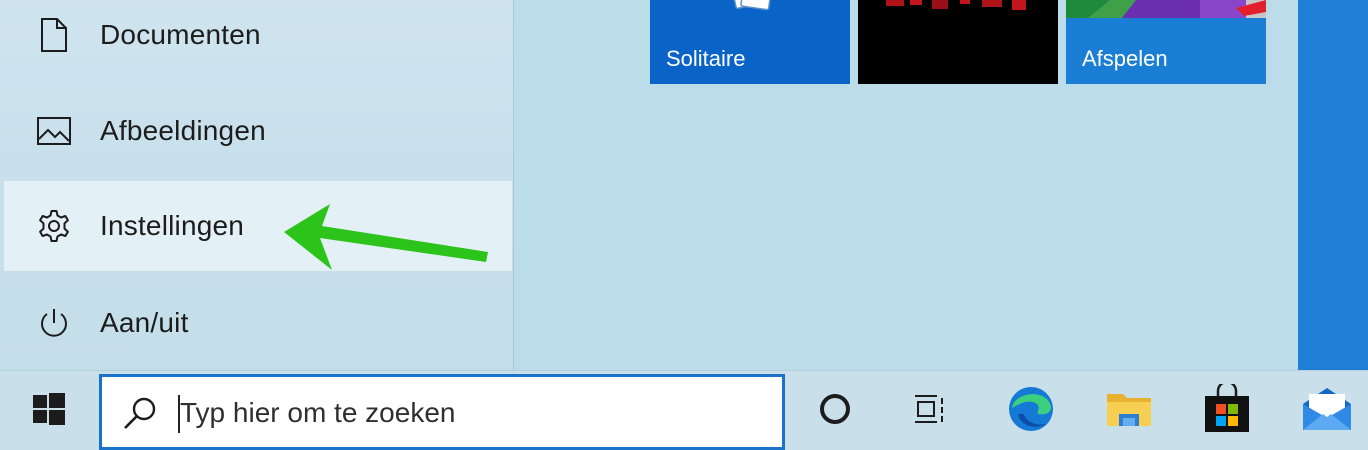 The height and width of the screenshot is (450, 1368). I want to click on store-icon, so click(1227, 409).